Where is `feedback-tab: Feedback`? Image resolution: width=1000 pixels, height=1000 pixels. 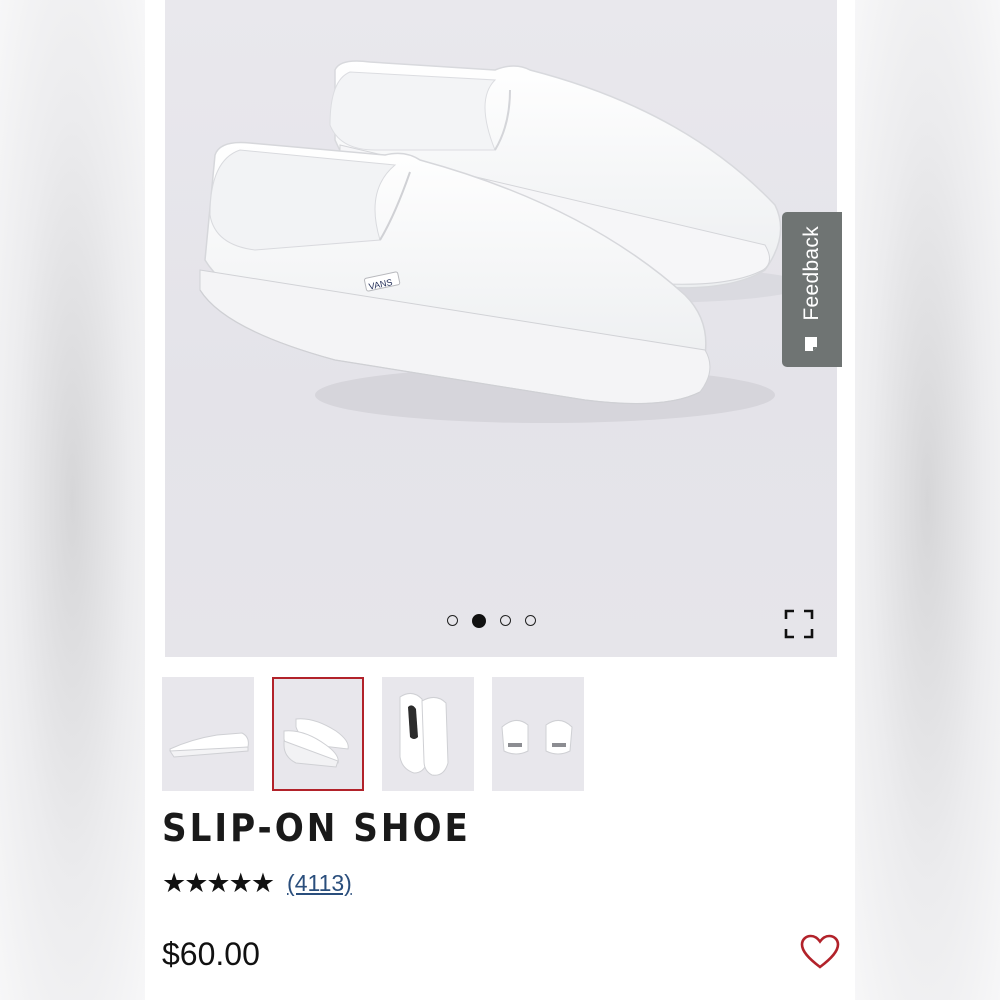 feedback-tab: Feedback is located at coordinates (812, 289).